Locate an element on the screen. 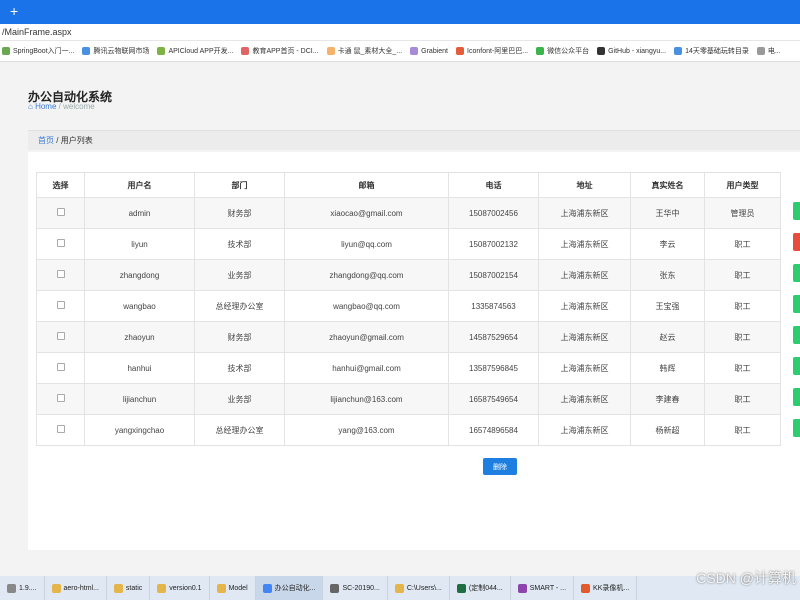 The height and width of the screenshot is (600, 800). username-cell: zhaoyun is located at coordinates (139, 337).